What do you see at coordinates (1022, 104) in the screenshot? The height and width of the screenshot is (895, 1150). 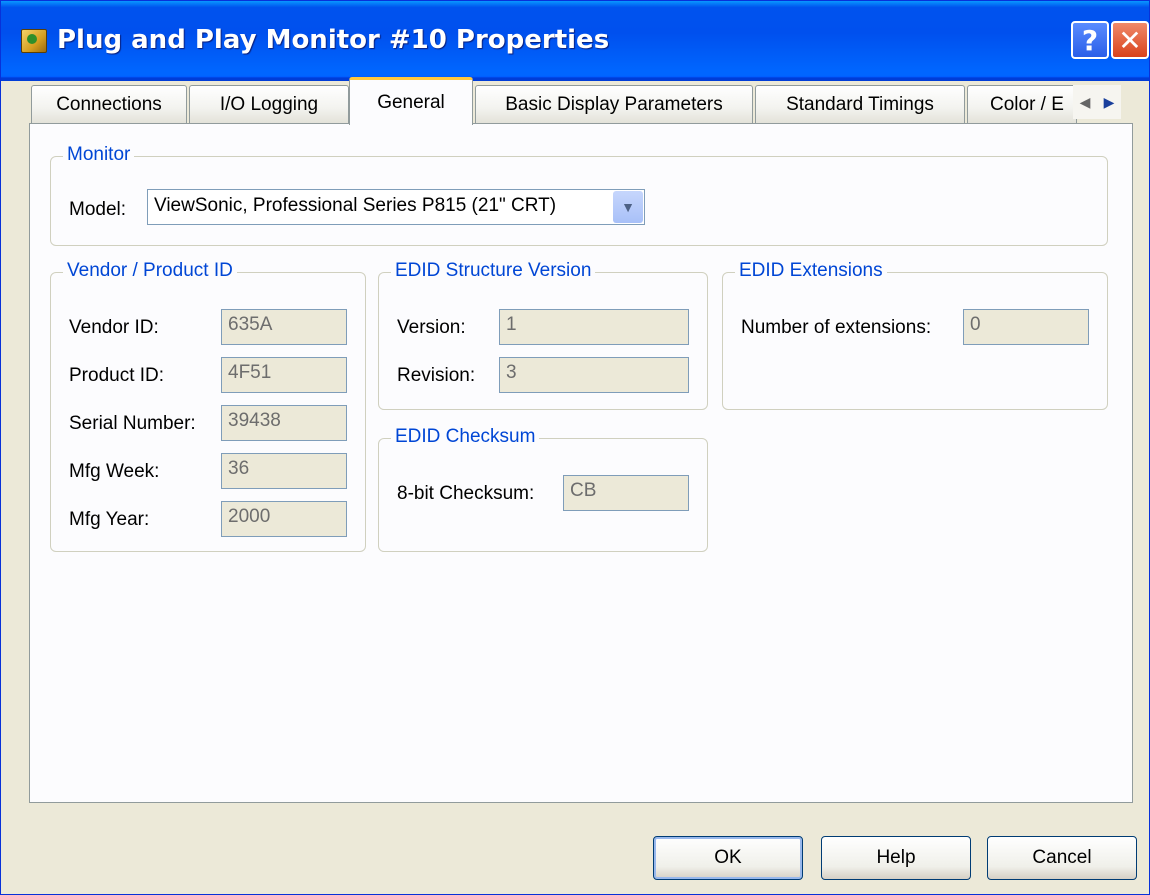 I see `tab-color-e: Color / E` at bounding box center [1022, 104].